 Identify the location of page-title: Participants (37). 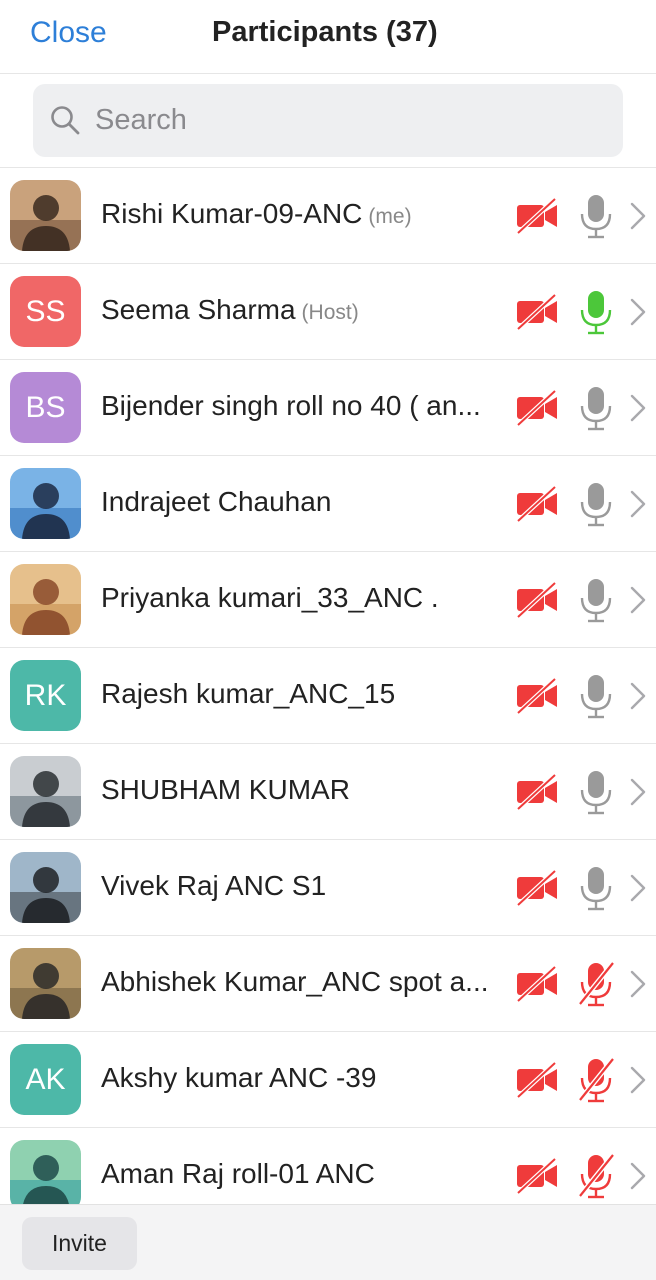
(325, 32).